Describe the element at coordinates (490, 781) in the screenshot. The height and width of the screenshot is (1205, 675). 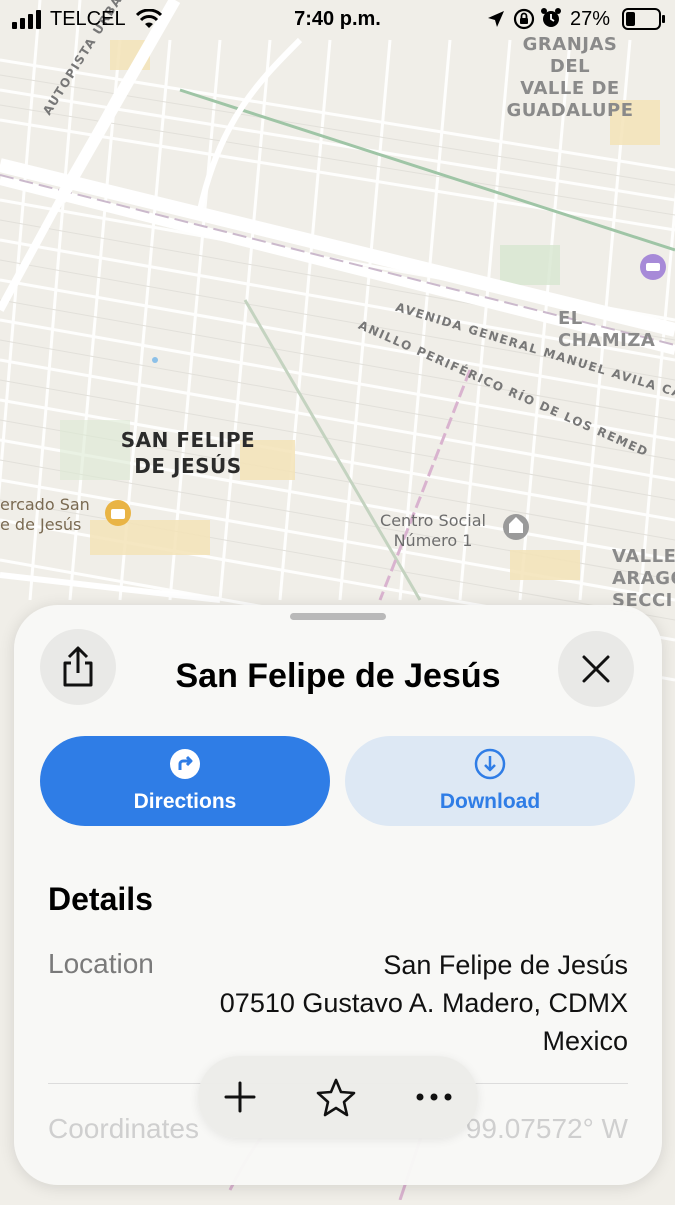
I see `download-button: Download` at that location.